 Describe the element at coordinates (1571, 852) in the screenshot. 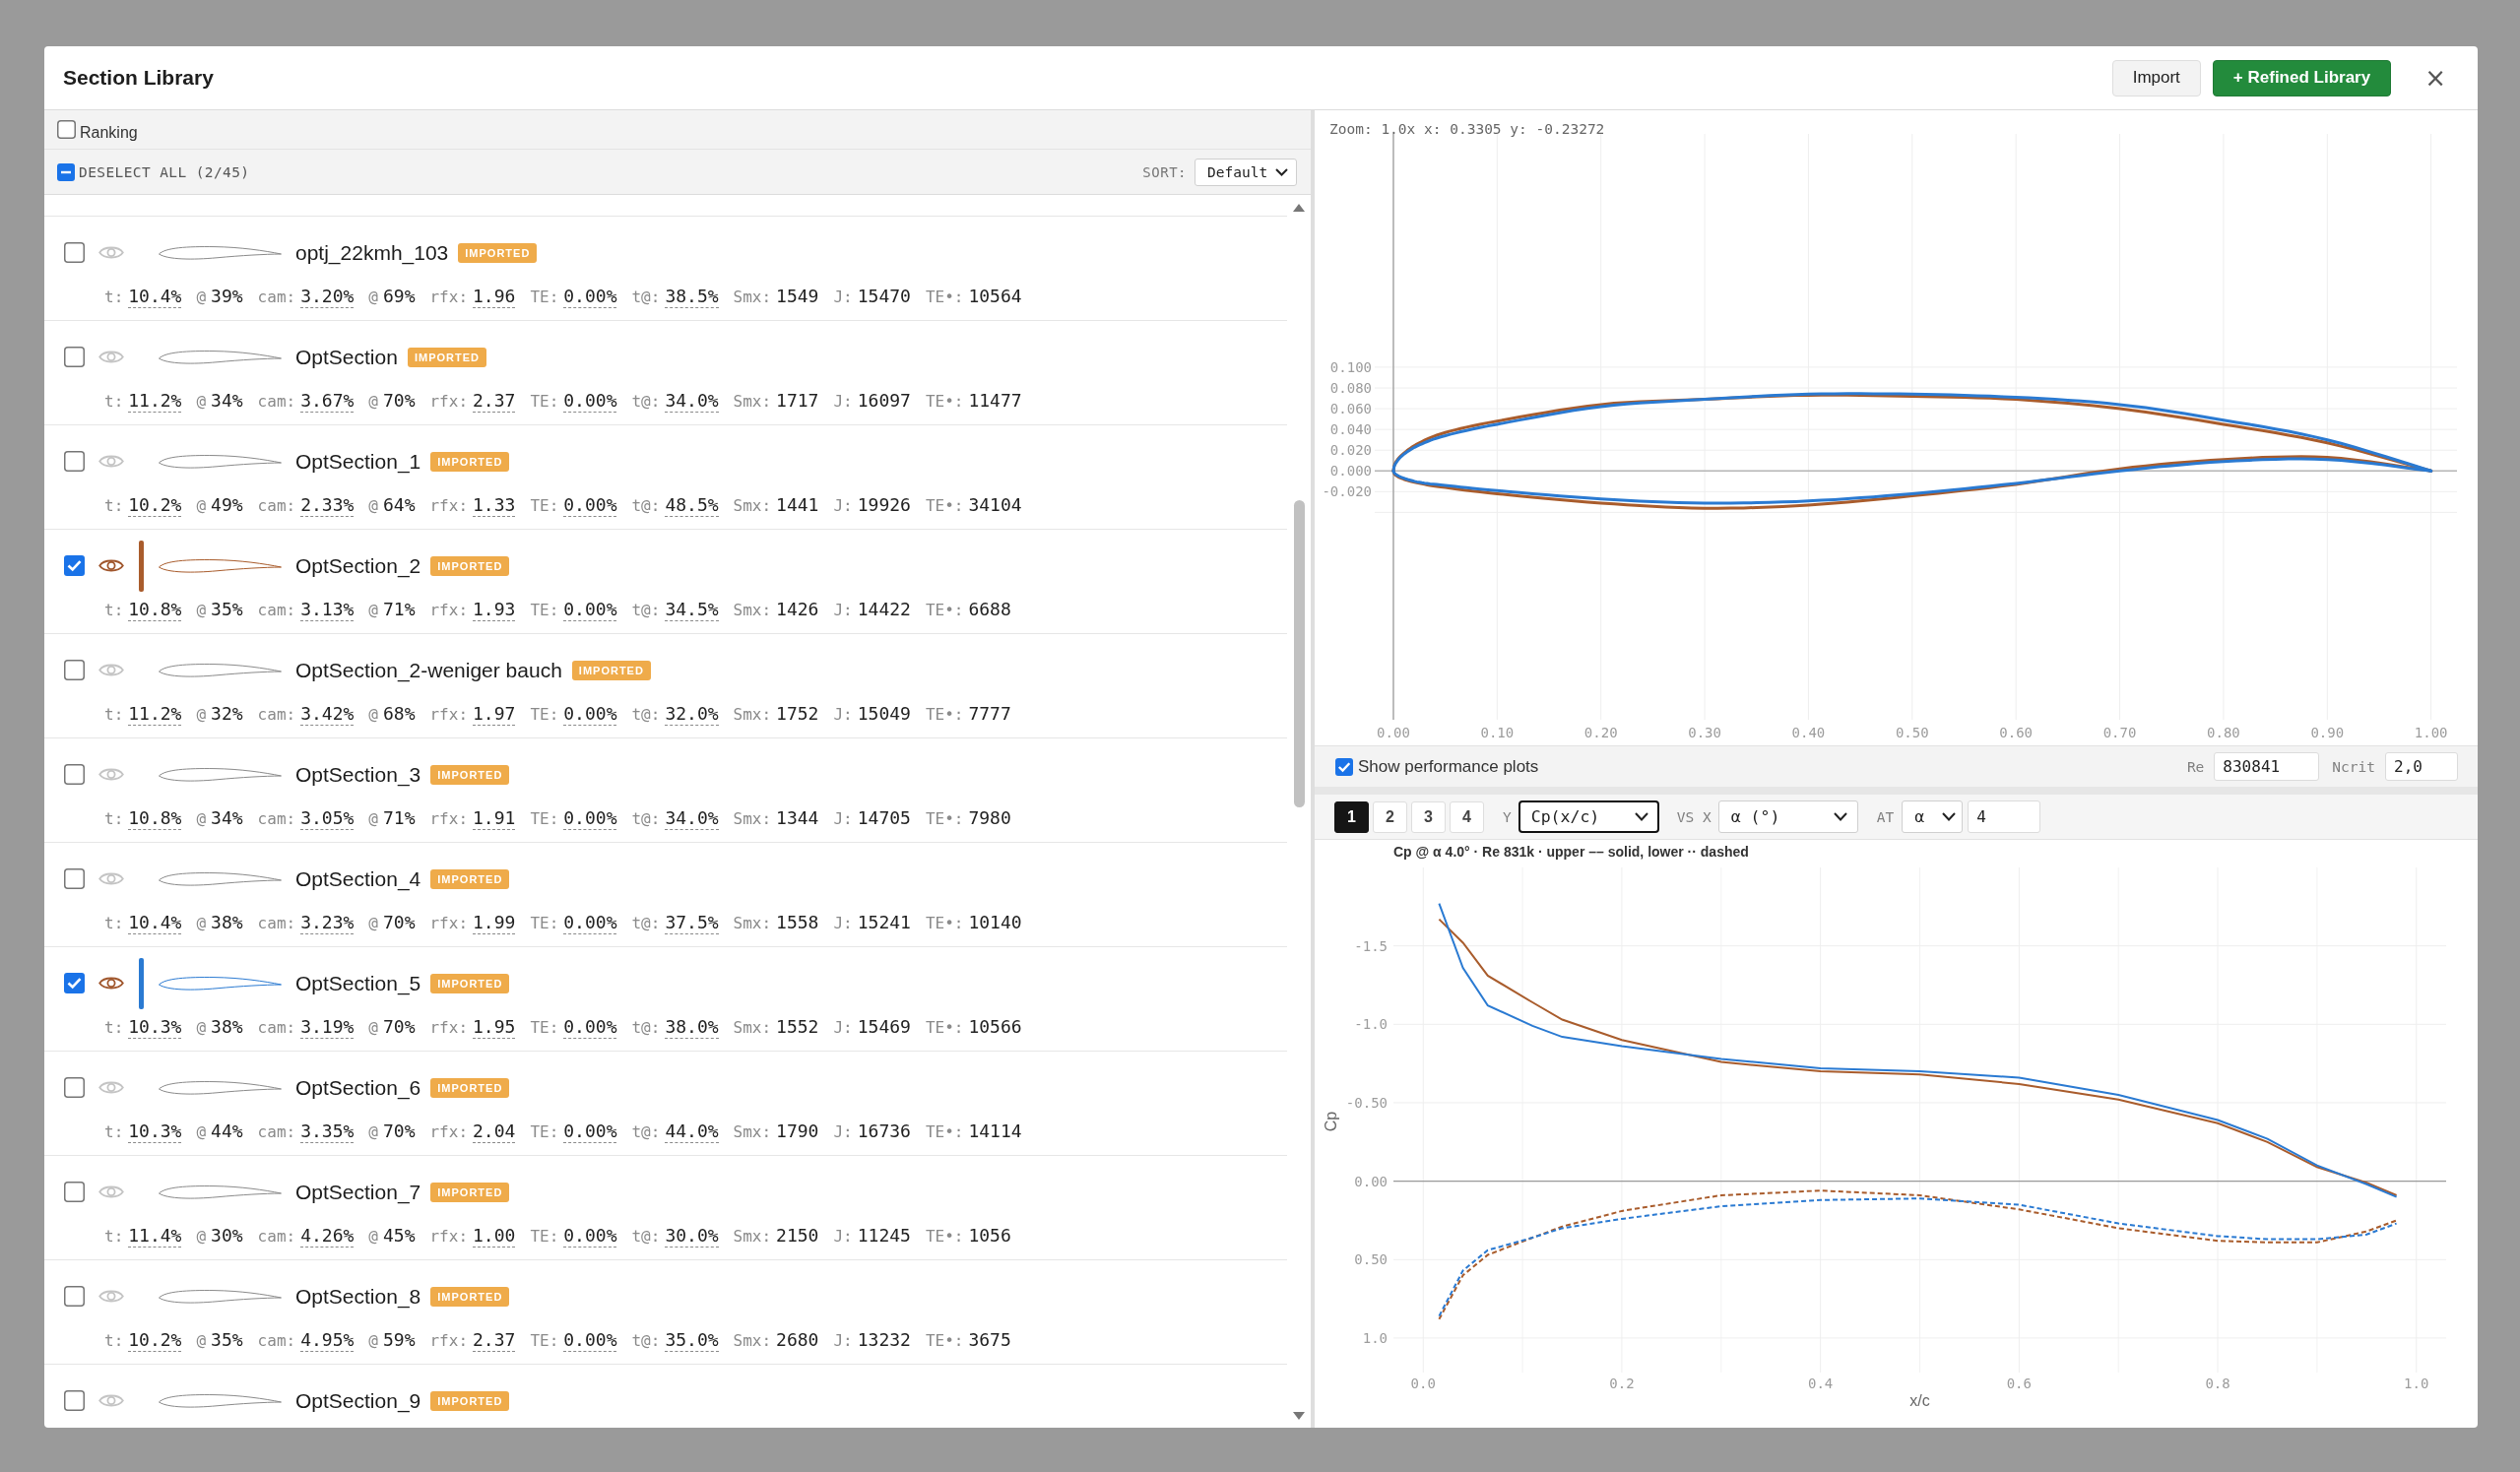

I see `chart-title: Cp @ α 4.0° · Re 831k · upper –– solid, lower ·· dashed` at that location.